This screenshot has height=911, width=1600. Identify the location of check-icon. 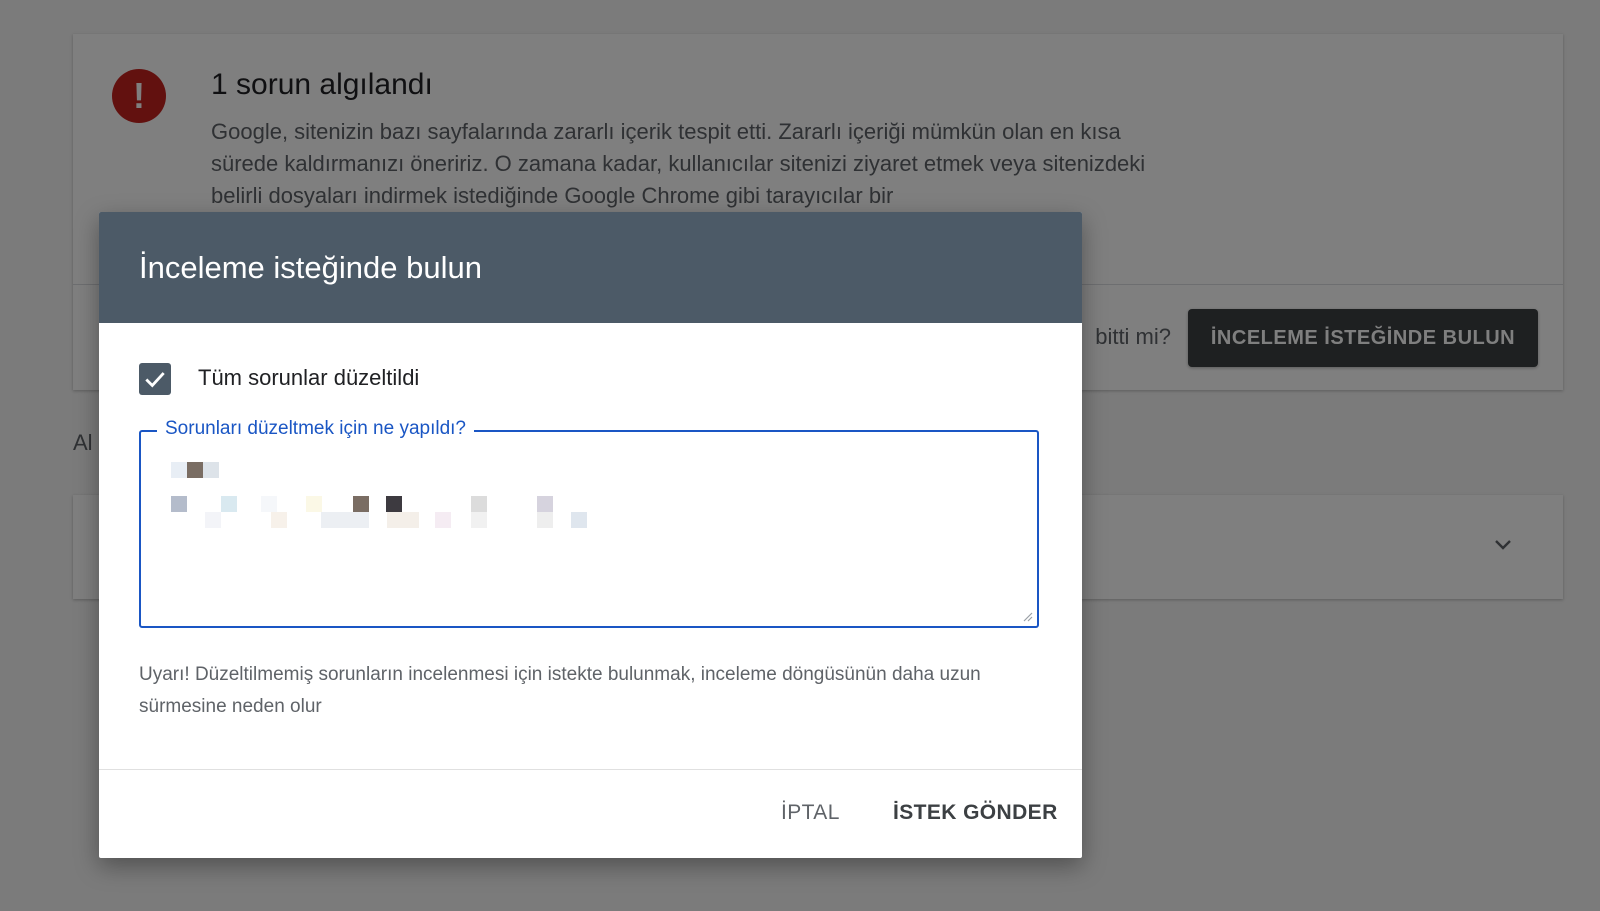
(155, 380).